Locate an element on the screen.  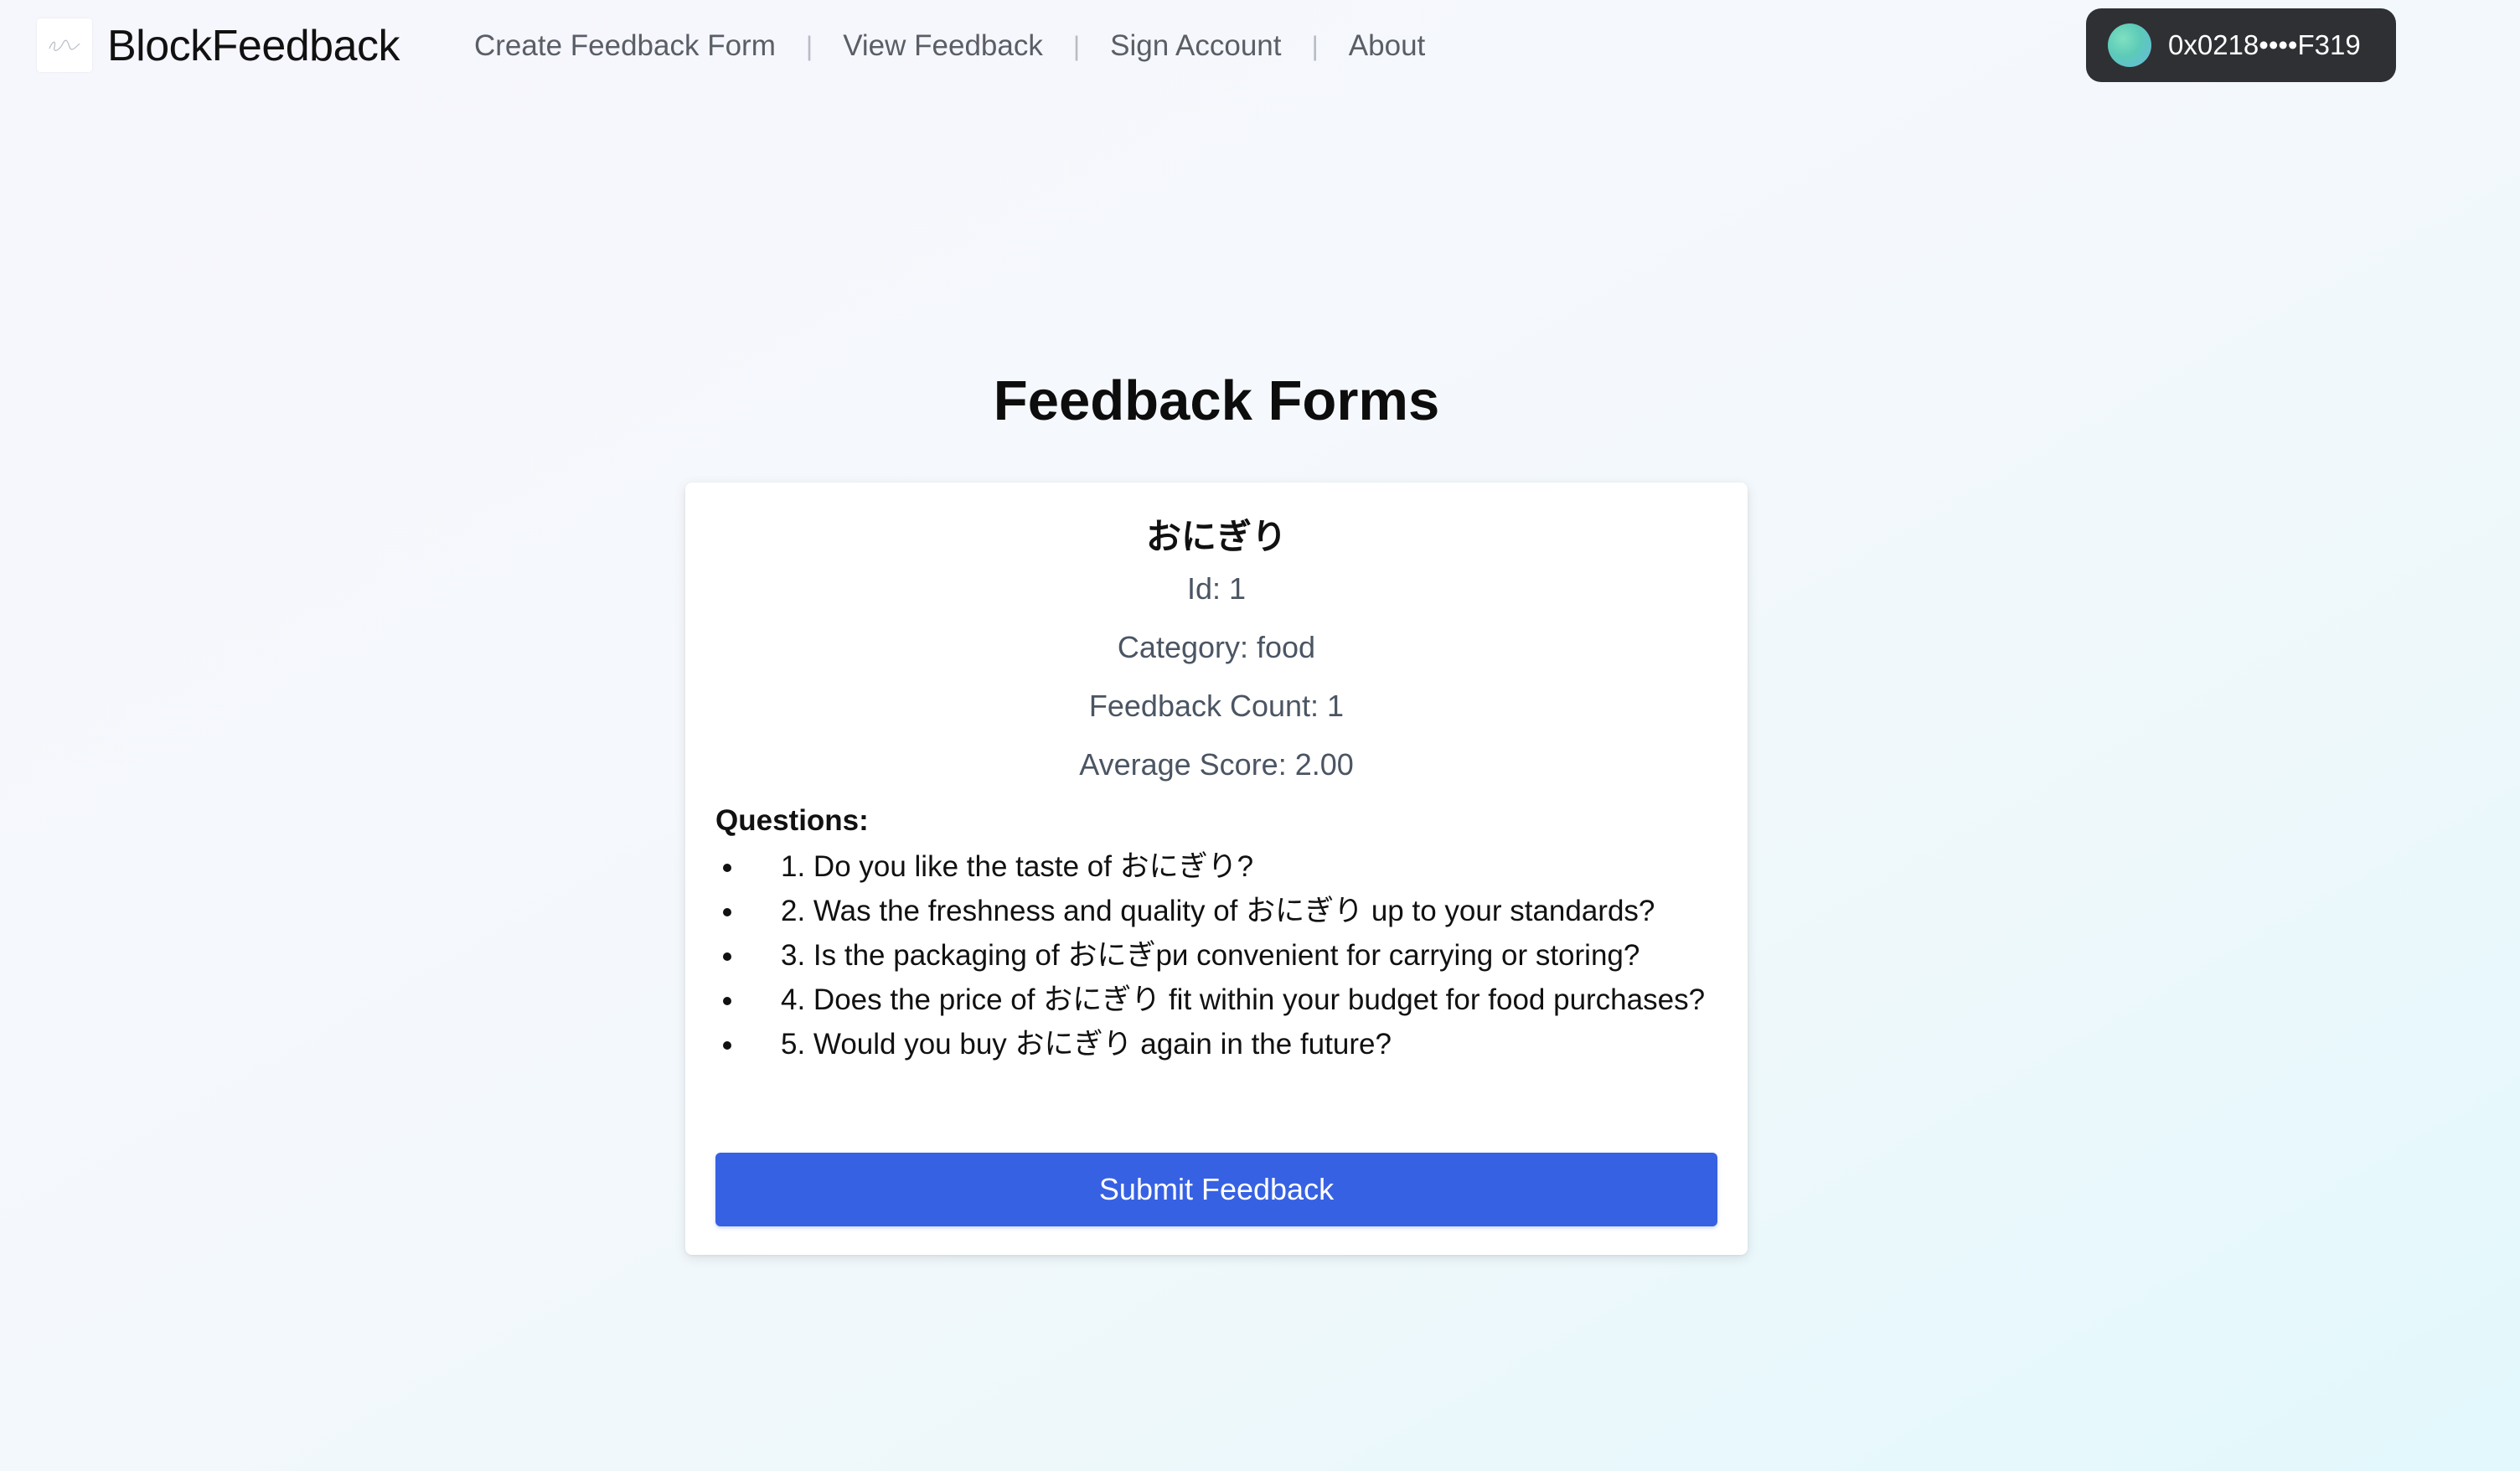
form-feedback-count: Feedback Count: 1 is located at coordinates (1216, 706).